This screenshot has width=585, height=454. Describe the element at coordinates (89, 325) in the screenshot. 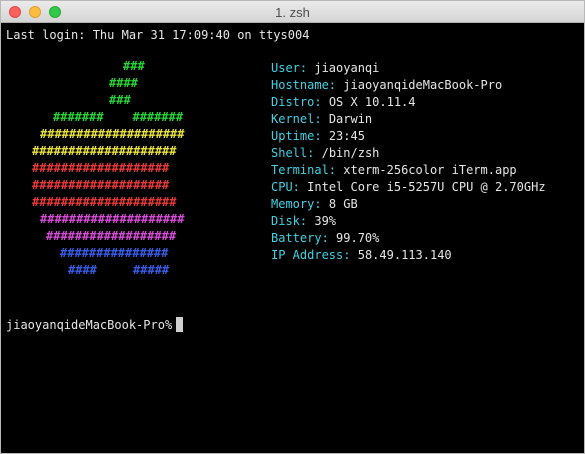

I see `shell-prompt: jiaoyanqideMacBook-Pro%` at that location.